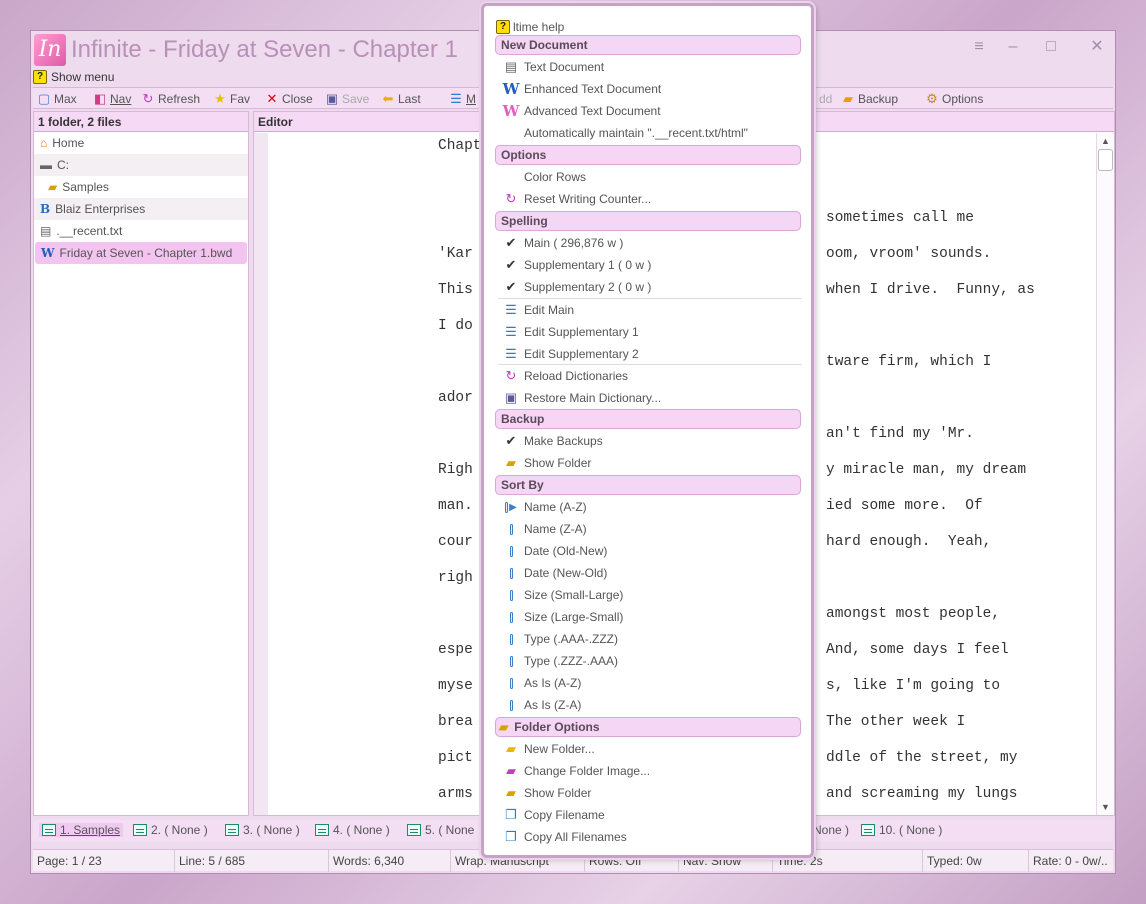 The width and height of the screenshot is (1146, 904). Describe the element at coordinates (297, 99) in the screenshot. I see `close-label: Close` at that location.